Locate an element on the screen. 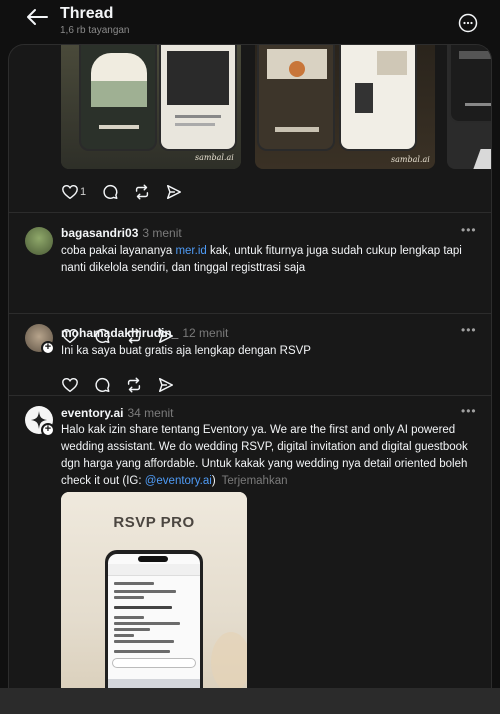 The width and height of the screenshot is (500, 714). phone-mockup: QWERTYUIOP is located at coordinates (154, 627).